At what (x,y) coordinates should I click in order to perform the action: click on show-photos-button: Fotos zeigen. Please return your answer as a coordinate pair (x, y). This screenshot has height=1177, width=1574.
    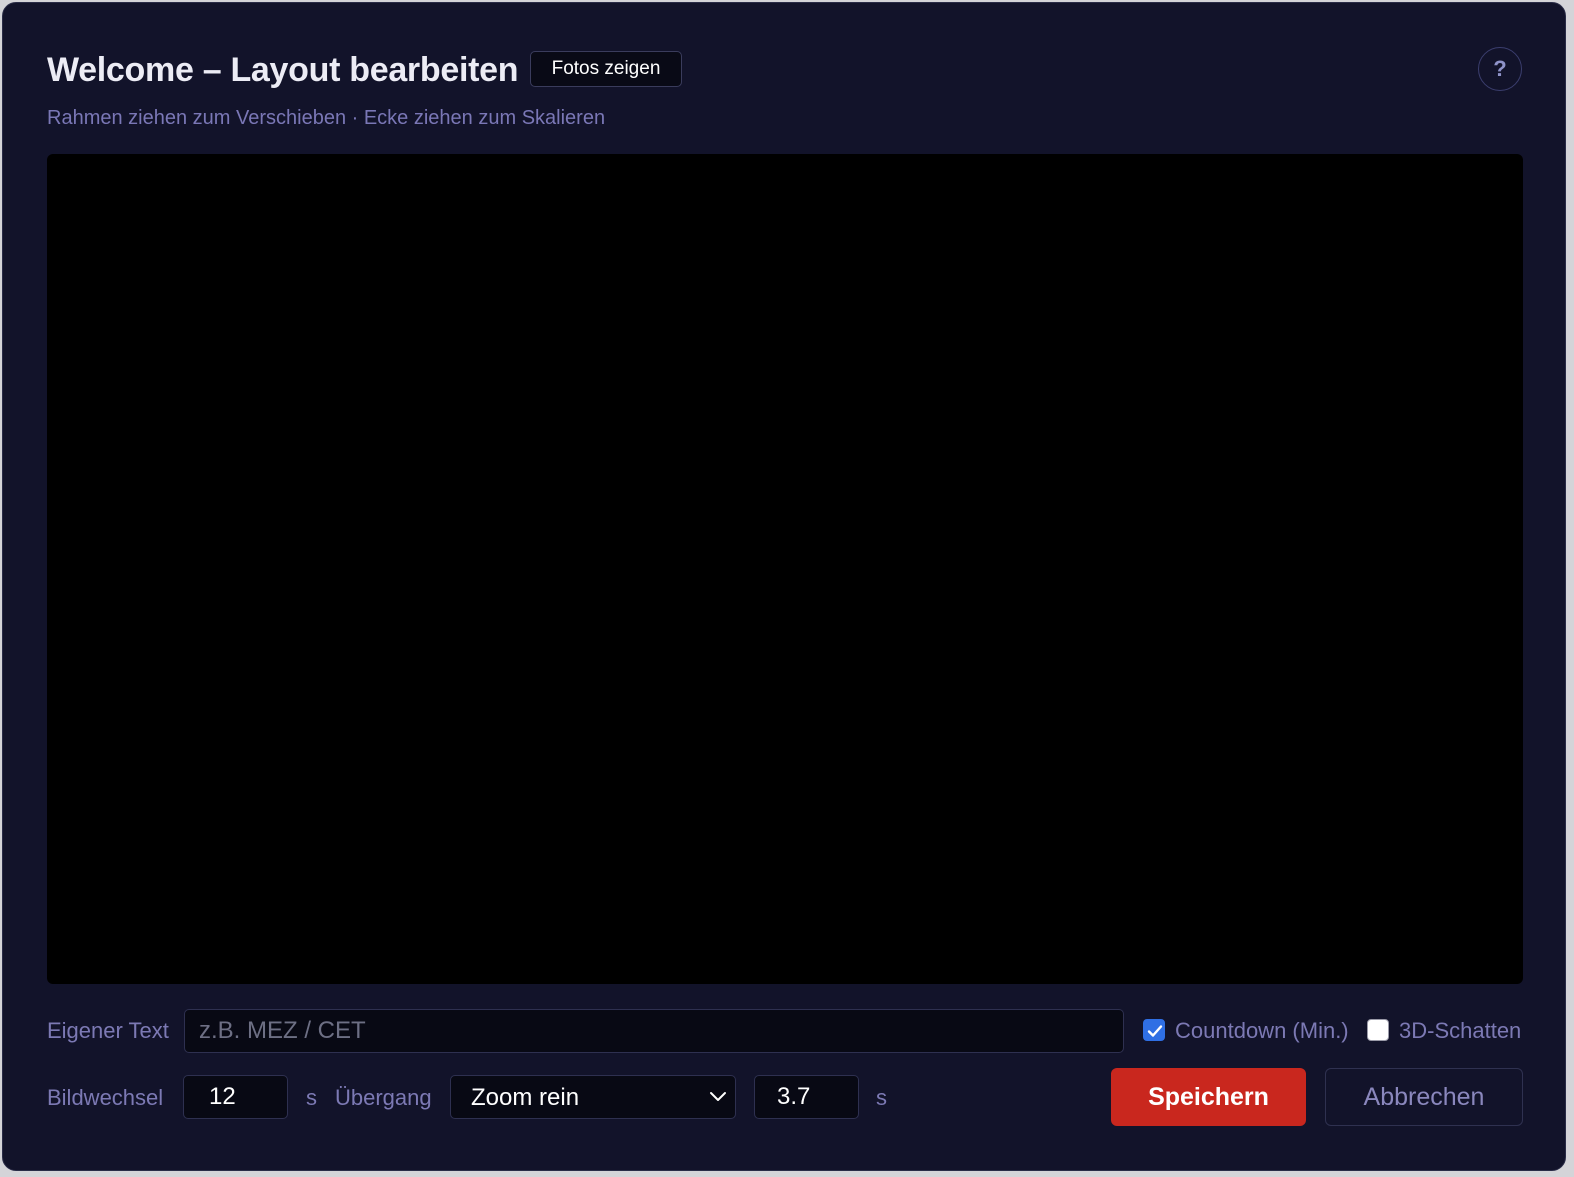
    Looking at the image, I should click on (606, 69).